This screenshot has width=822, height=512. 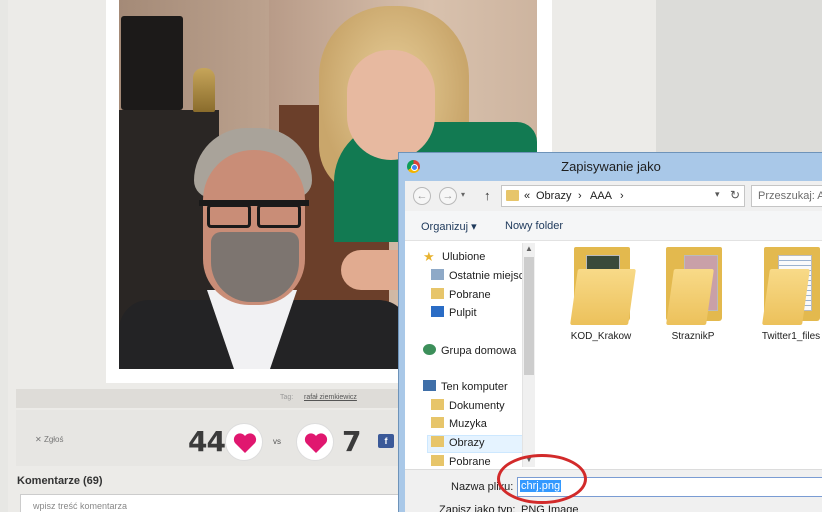 I want to click on homegroup-icon, so click(x=429, y=349).